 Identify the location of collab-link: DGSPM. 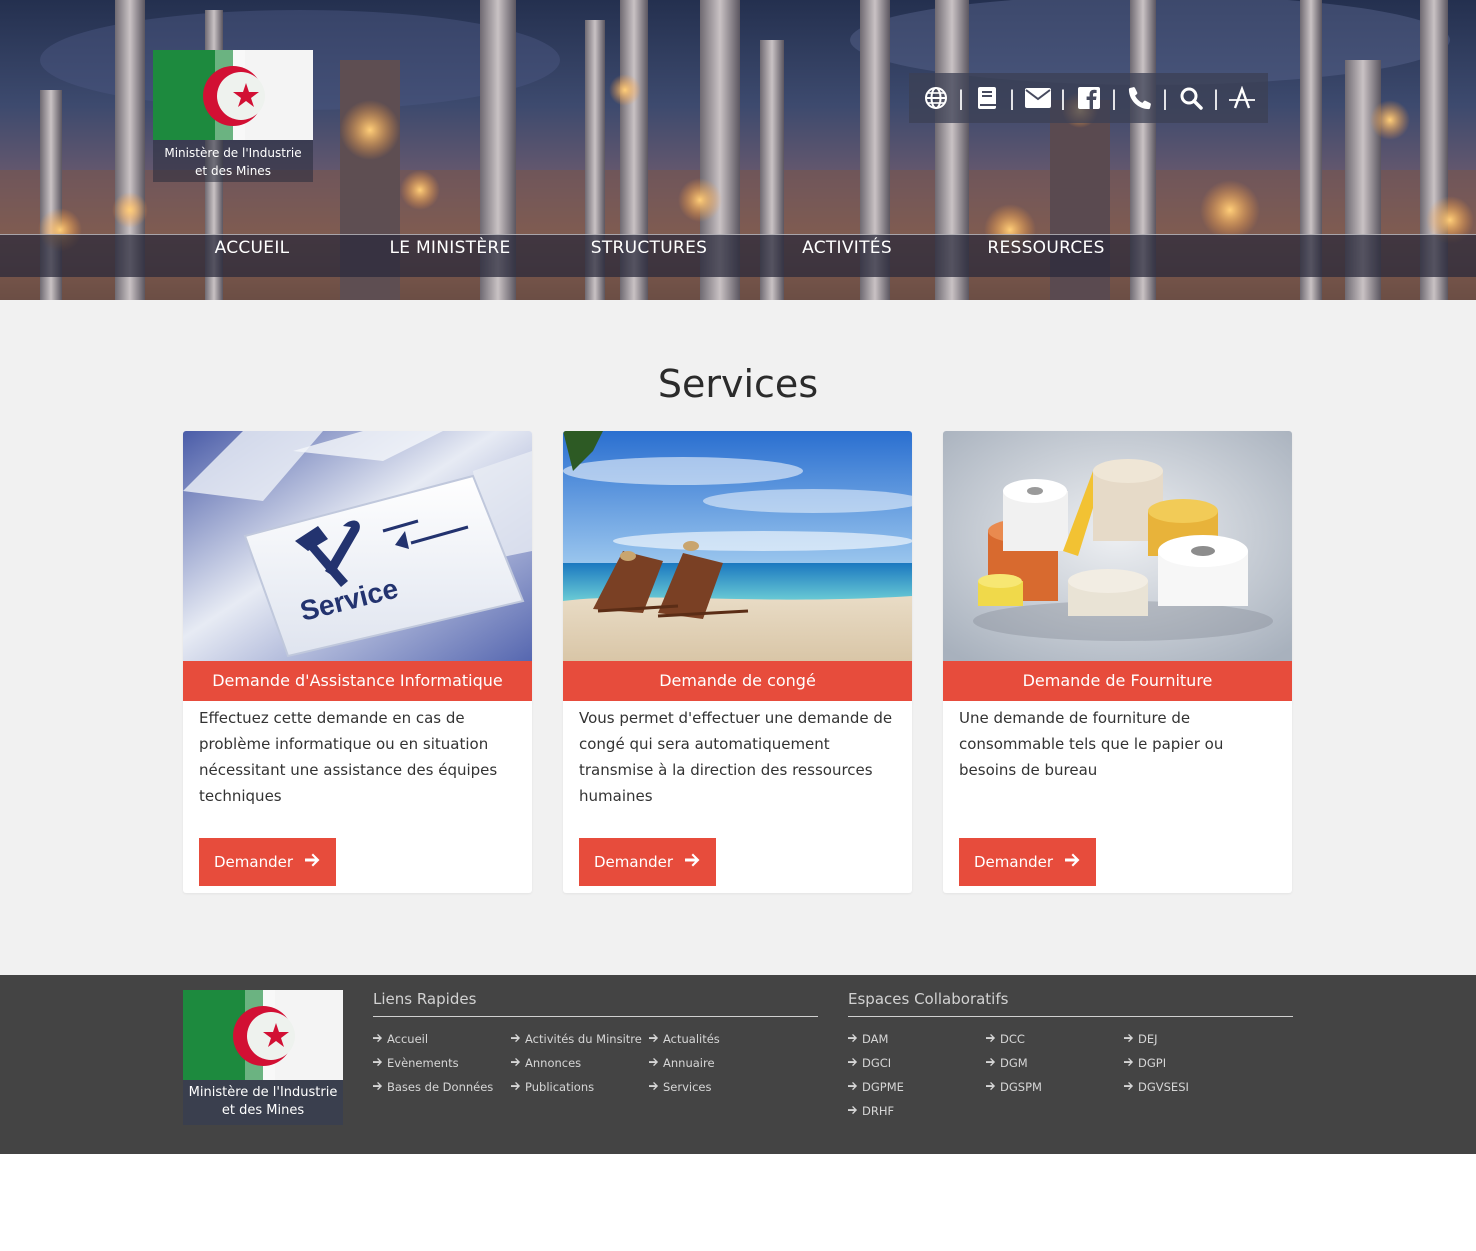
(1014, 1087).